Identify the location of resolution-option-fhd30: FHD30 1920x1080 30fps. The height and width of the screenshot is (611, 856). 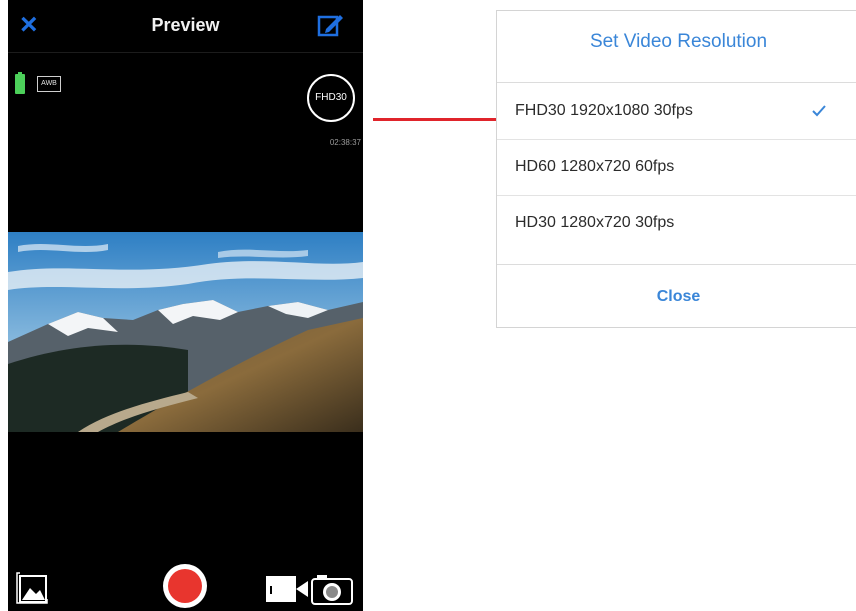
(676, 111).